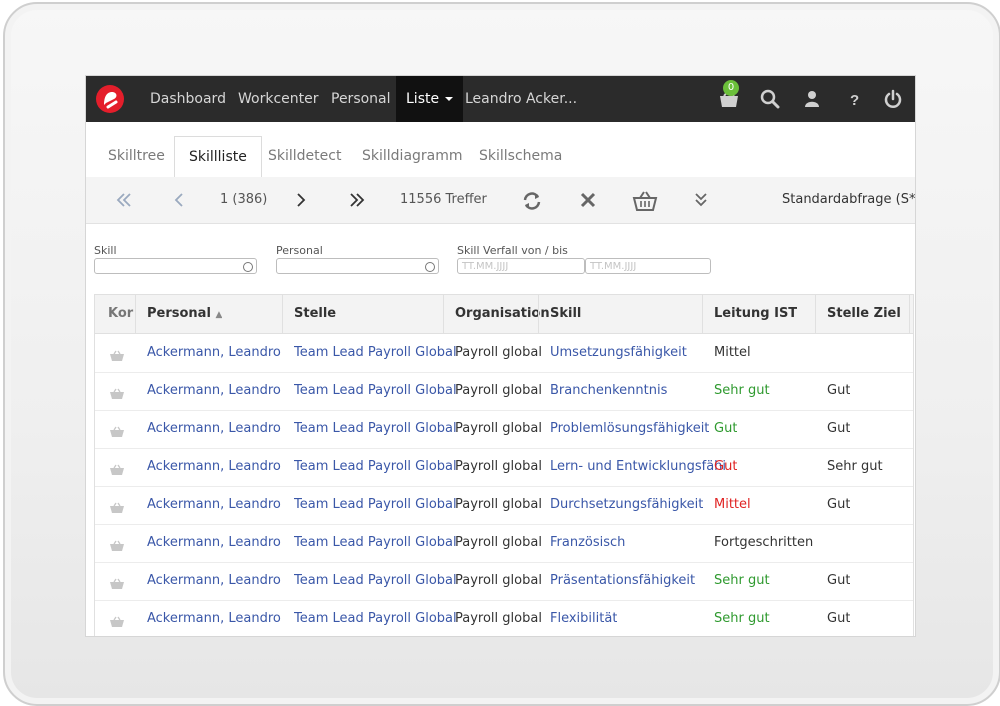  Describe the element at coordinates (583, 618) in the screenshot. I see `cell-skill: Flexibilität` at that location.